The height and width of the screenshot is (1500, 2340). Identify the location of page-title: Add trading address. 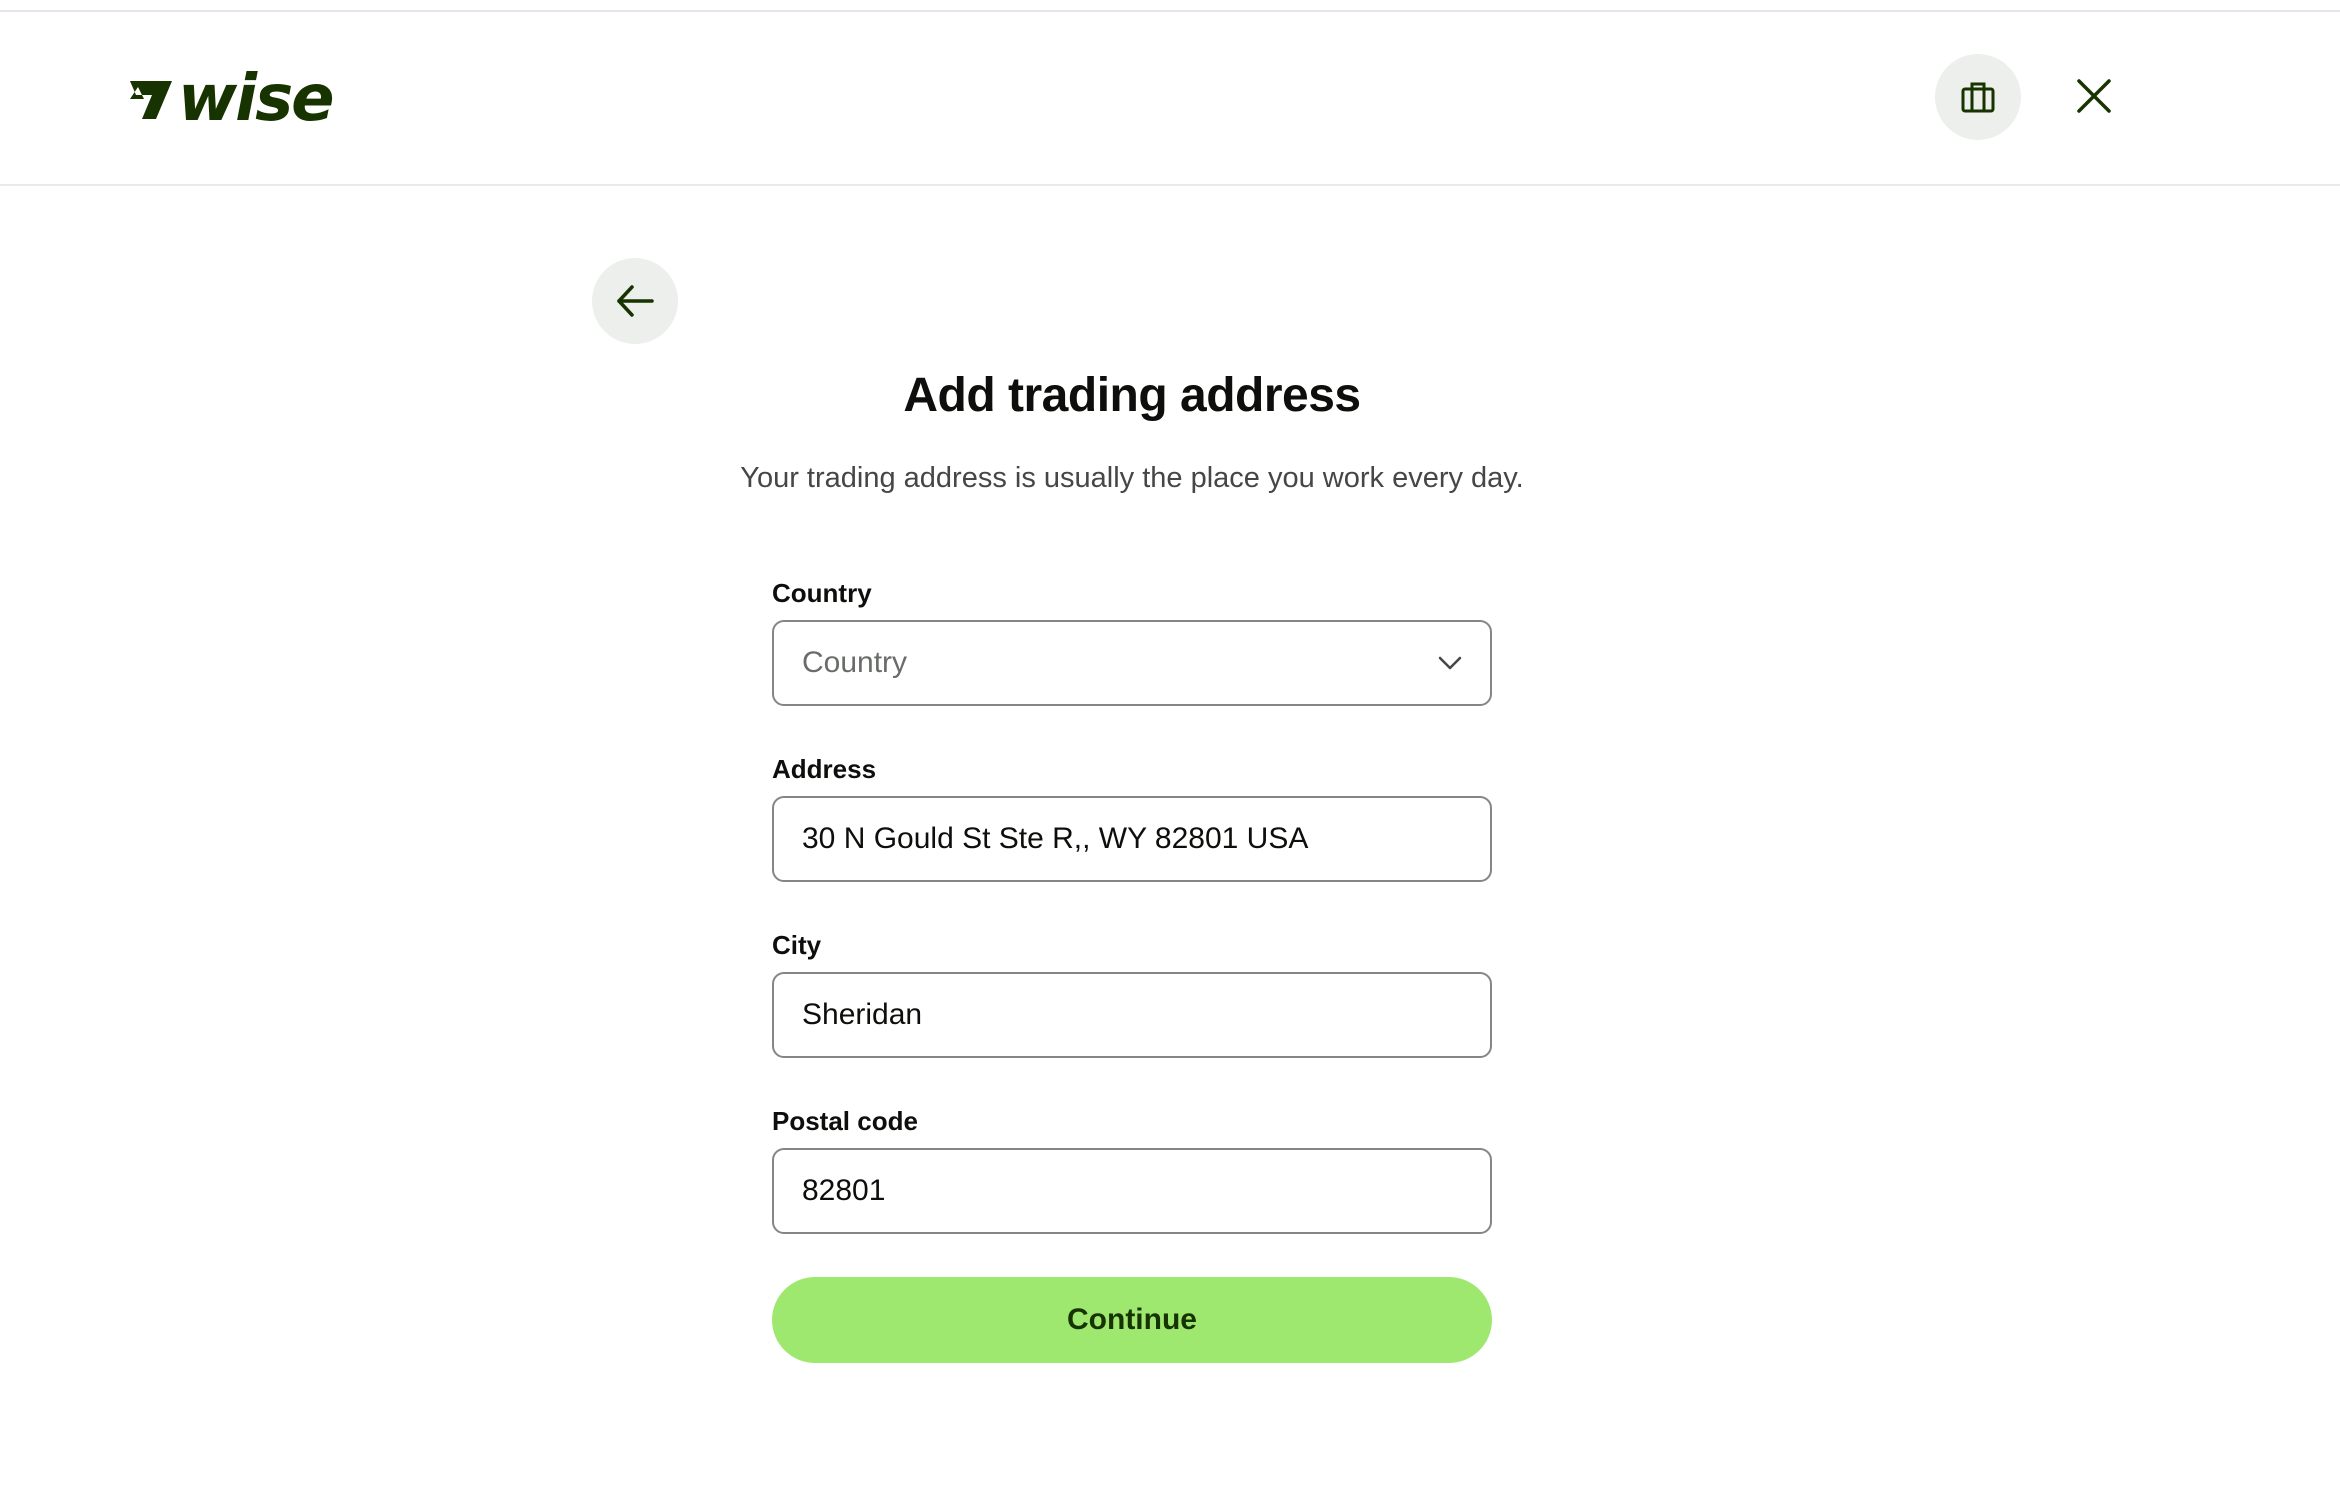
(1132, 395).